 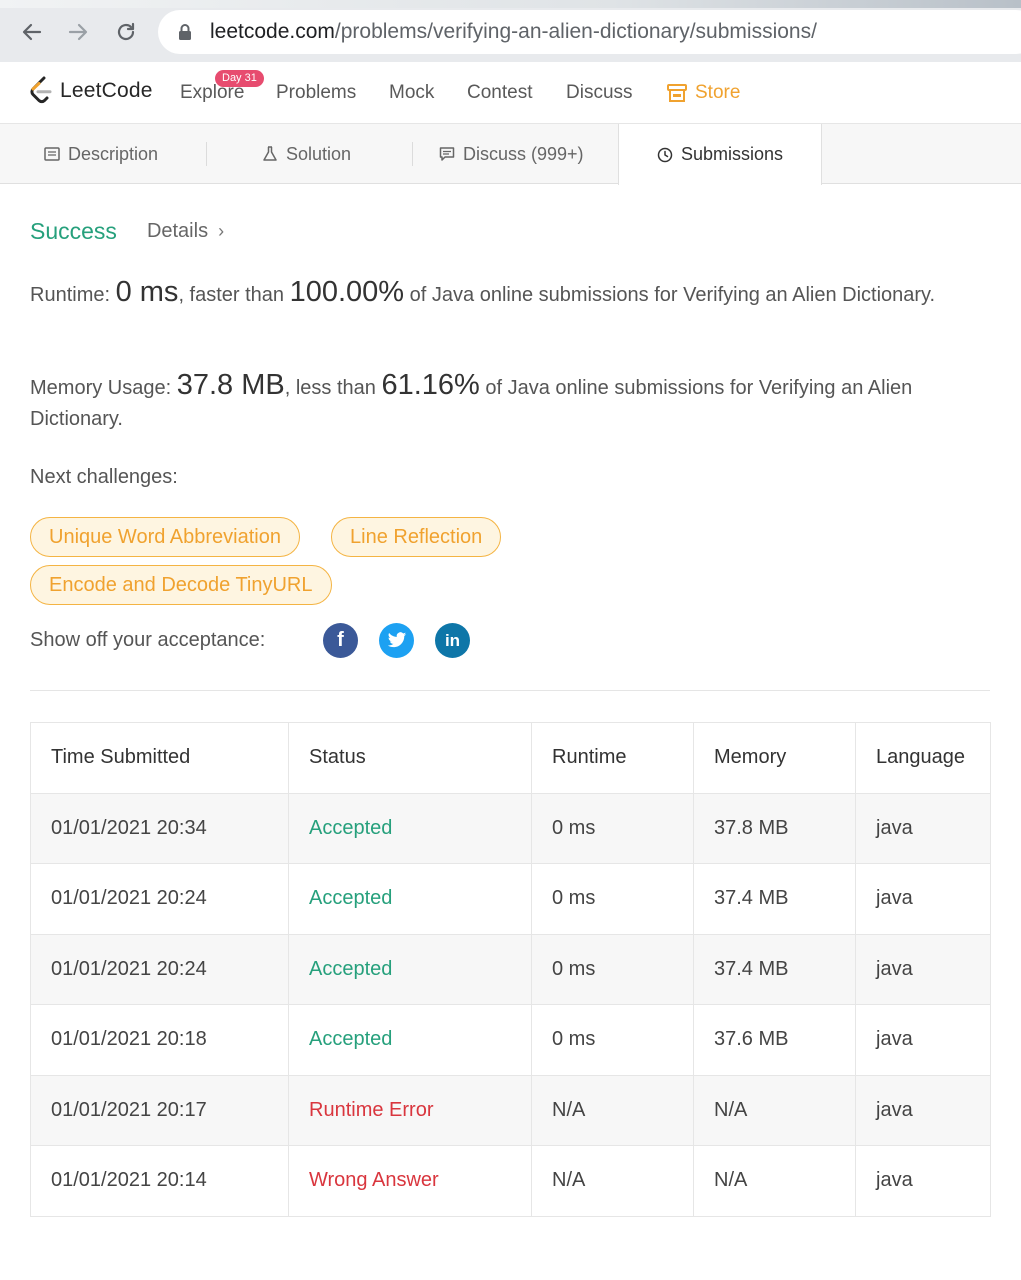 I want to click on cell-time: 01/01/2021 20:18, so click(x=159, y=1040).